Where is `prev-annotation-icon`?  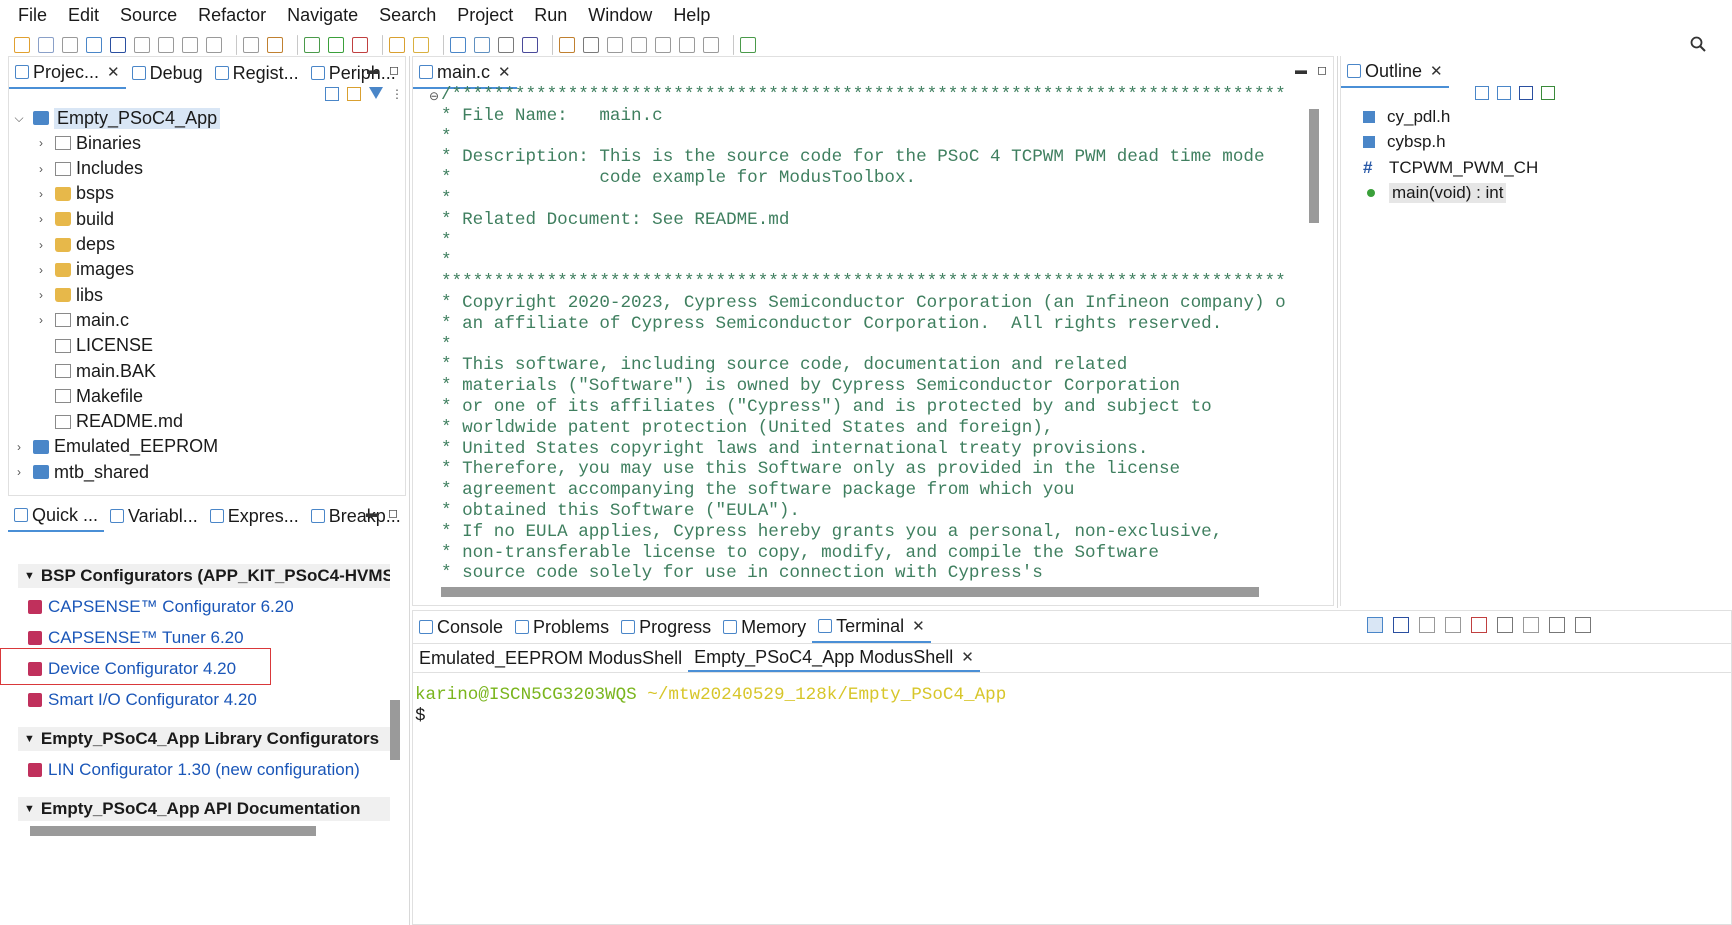 prev-annotation-icon is located at coordinates (615, 45).